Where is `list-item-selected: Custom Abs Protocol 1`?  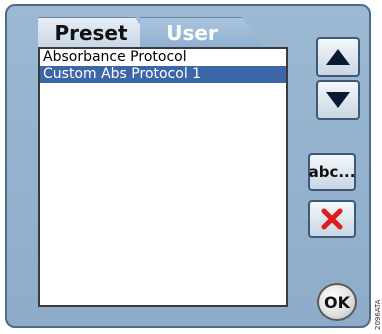
list-item-selected: Custom Abs Protocol 1 is located at coordinates (163, 74).